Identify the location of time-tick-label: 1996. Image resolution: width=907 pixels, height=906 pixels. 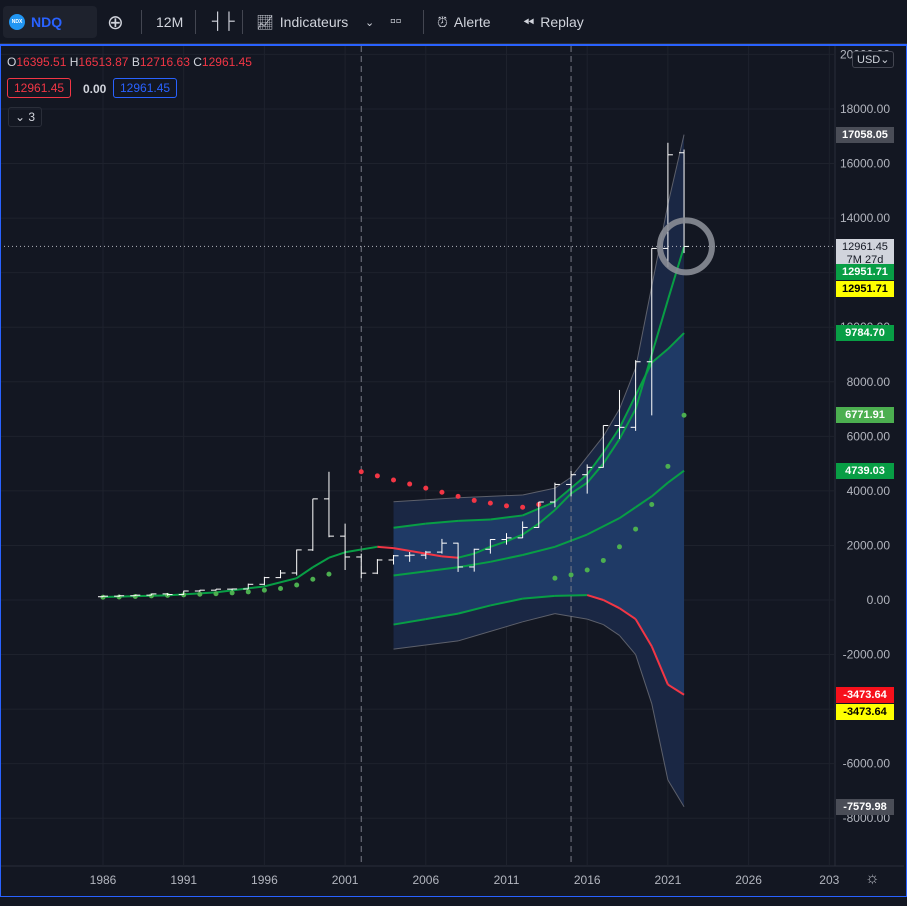
(264, 880).